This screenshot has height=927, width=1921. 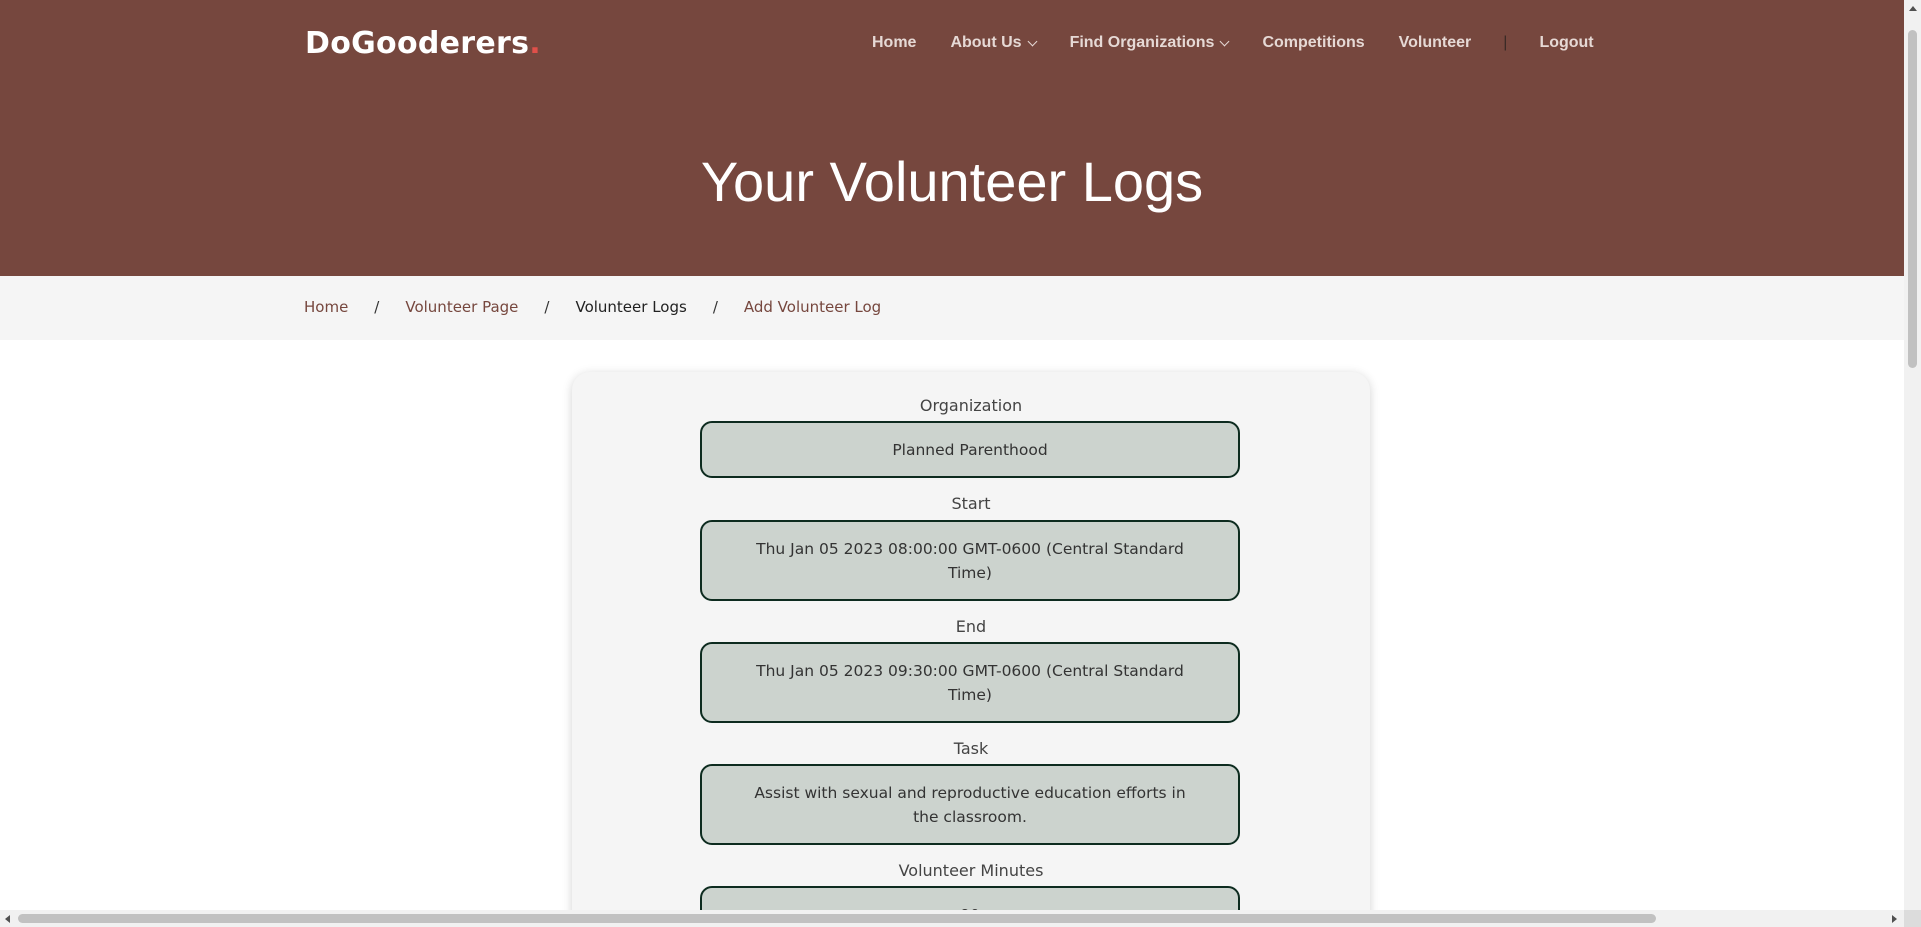 I want to click on brand-logo: DoGooderers., so click(x=423, y=44).